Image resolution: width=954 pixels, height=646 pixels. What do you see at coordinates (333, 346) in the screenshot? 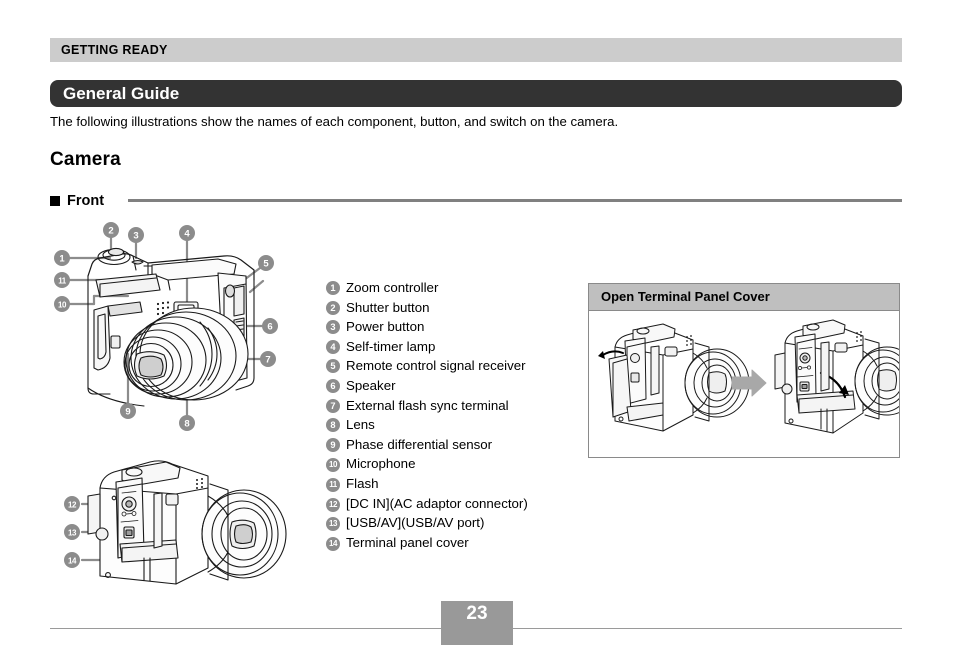
I see `callout-number: 4` at bounding box center [333, 346].